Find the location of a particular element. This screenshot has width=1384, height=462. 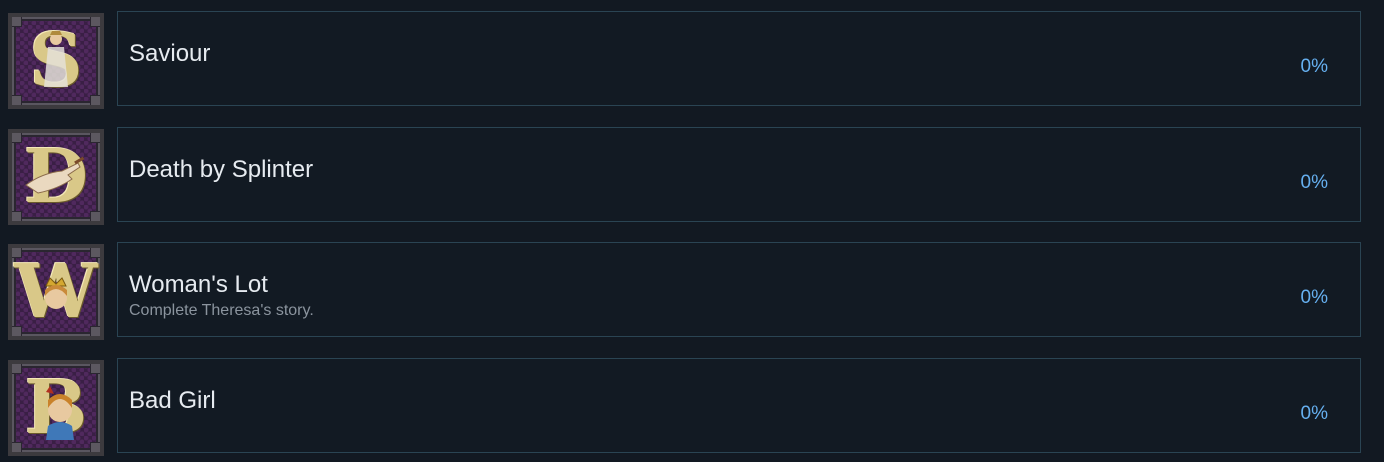

woman-portrait-illustration is located at coordinates (60, 413).